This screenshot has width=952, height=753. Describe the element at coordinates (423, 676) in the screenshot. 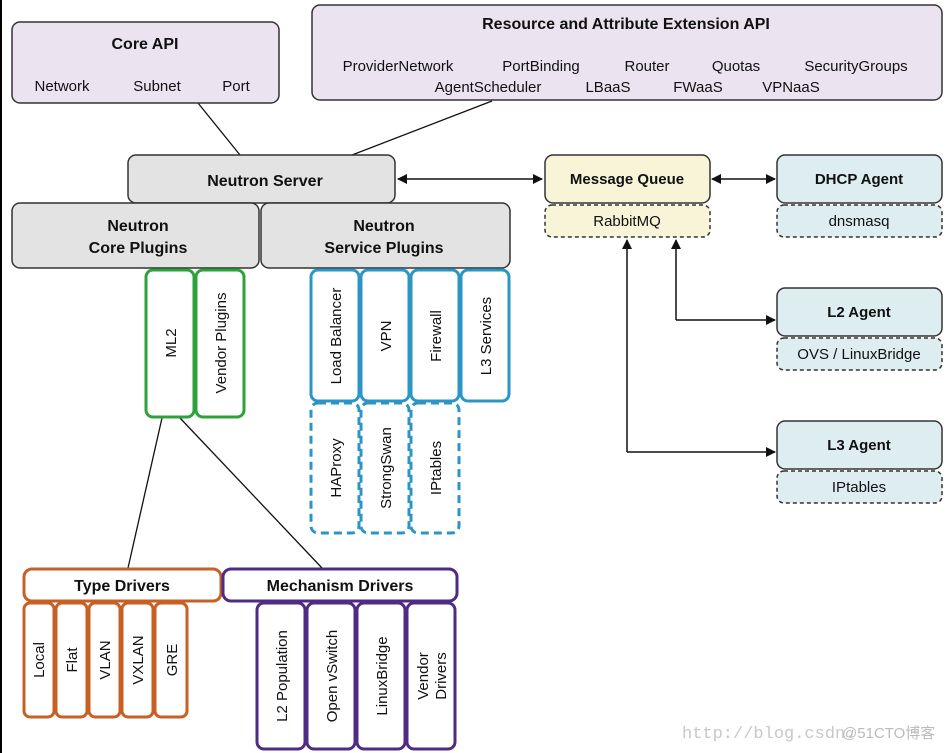

I see `mech-driver-label: Vendor` at that location.